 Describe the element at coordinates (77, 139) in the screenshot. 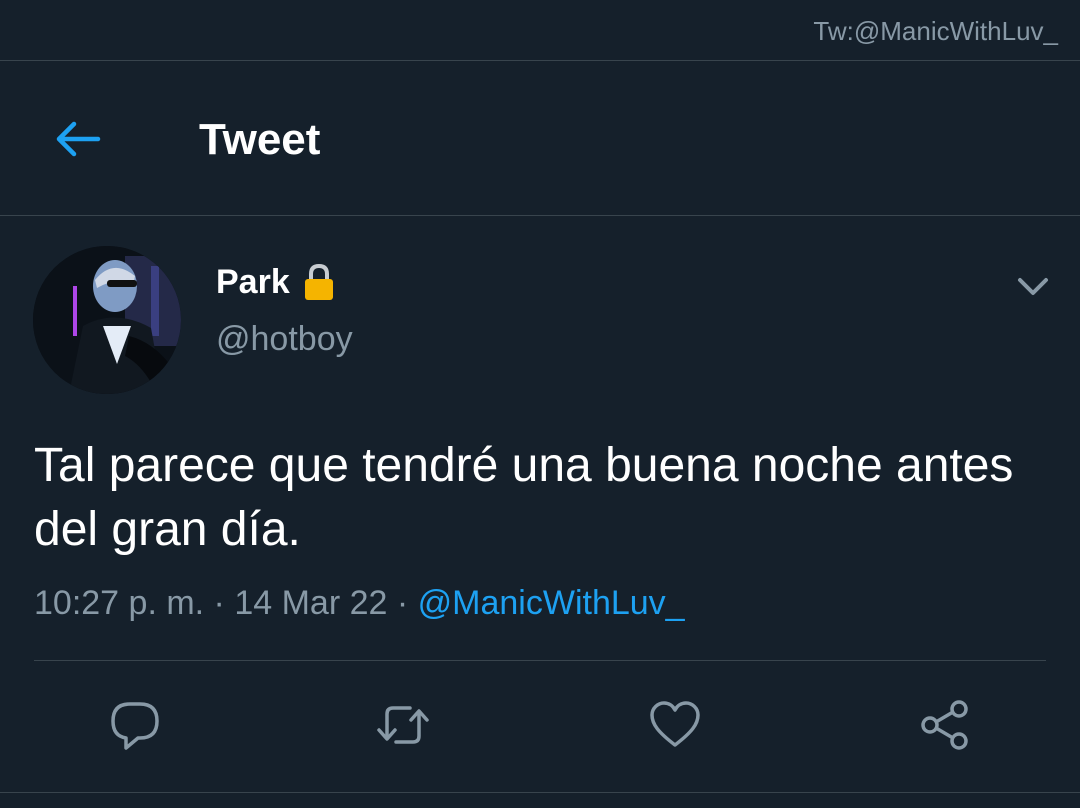

I see `arrow-left-icon` at that location.